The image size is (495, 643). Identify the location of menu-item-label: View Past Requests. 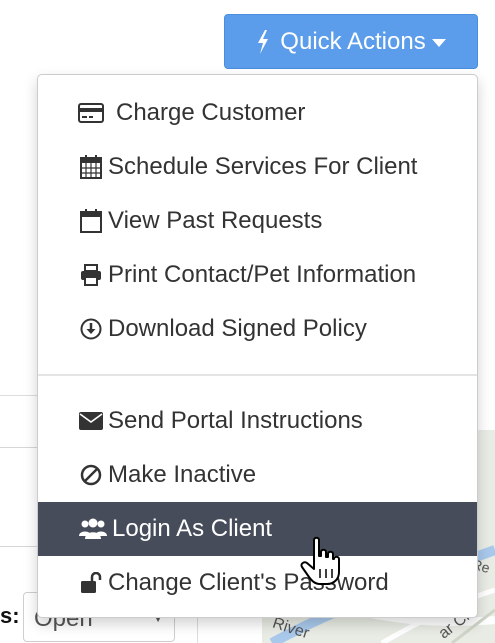
(215, 220).